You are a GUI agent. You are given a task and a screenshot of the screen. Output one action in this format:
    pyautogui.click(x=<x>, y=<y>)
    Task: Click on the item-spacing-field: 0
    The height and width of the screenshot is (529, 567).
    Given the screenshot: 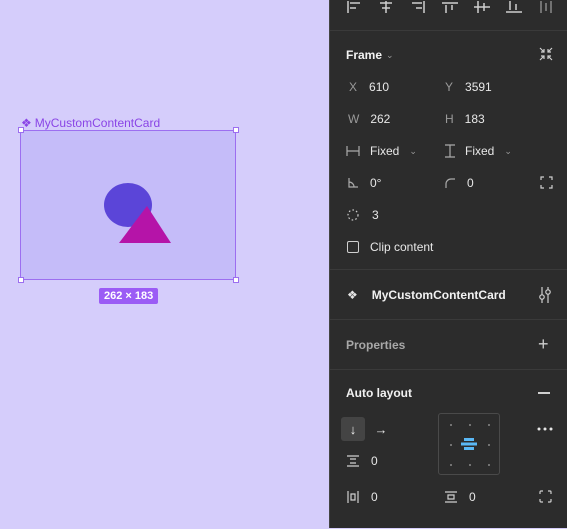 What is the action you would take?
    pyautogui.click(x=362, y=461)
    